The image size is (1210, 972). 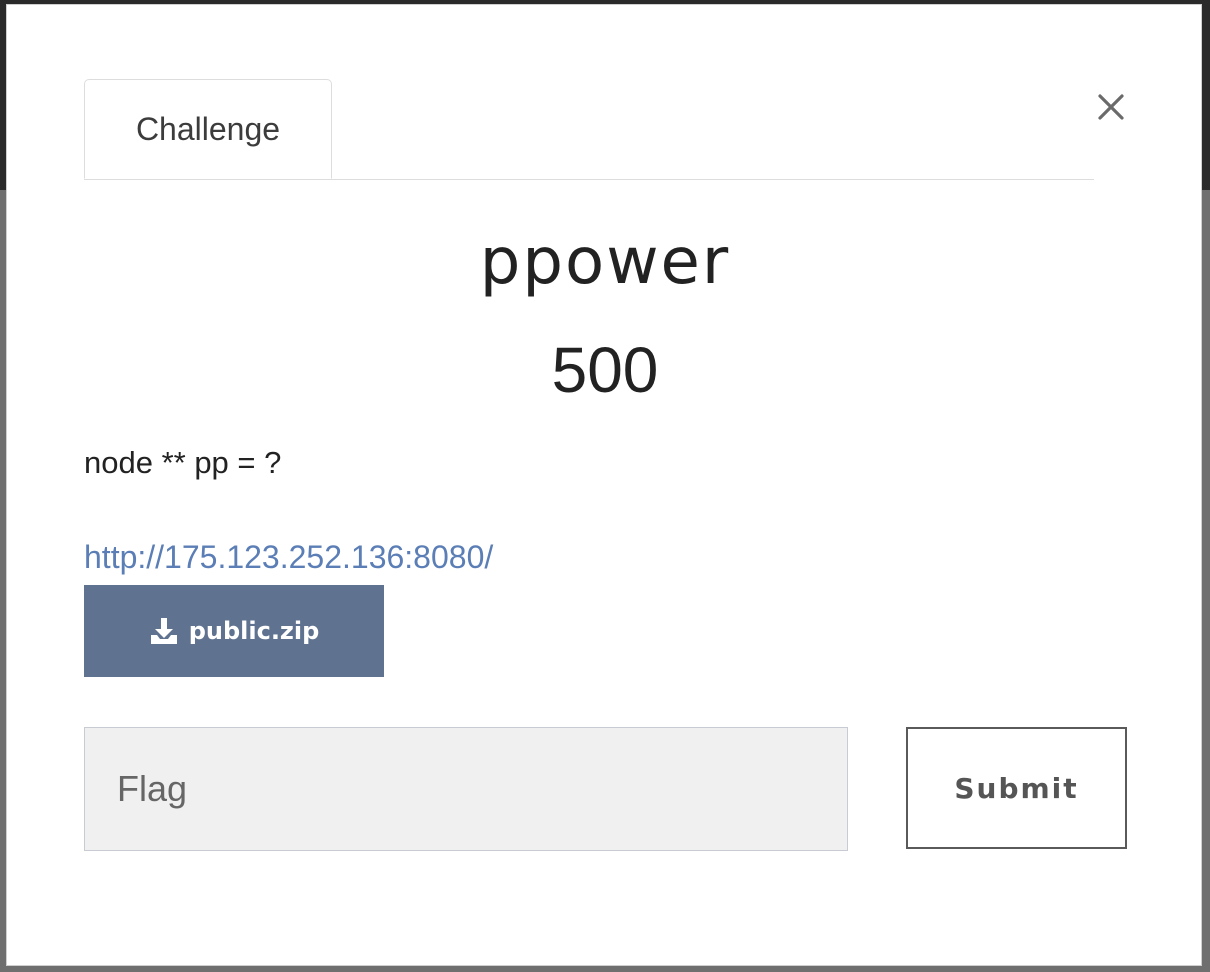 I want to click on download-icon, so click(x=163, y=631).